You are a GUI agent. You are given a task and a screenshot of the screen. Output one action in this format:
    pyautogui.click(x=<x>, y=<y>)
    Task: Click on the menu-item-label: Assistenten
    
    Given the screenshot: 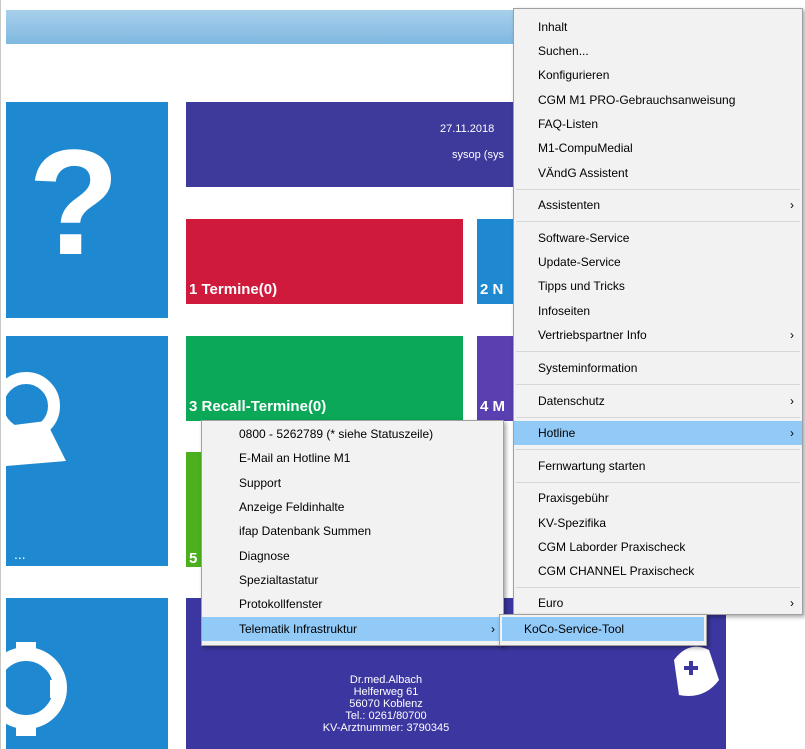 What is the action you would take?
    pyautogui.click(x=569, y=205)
    